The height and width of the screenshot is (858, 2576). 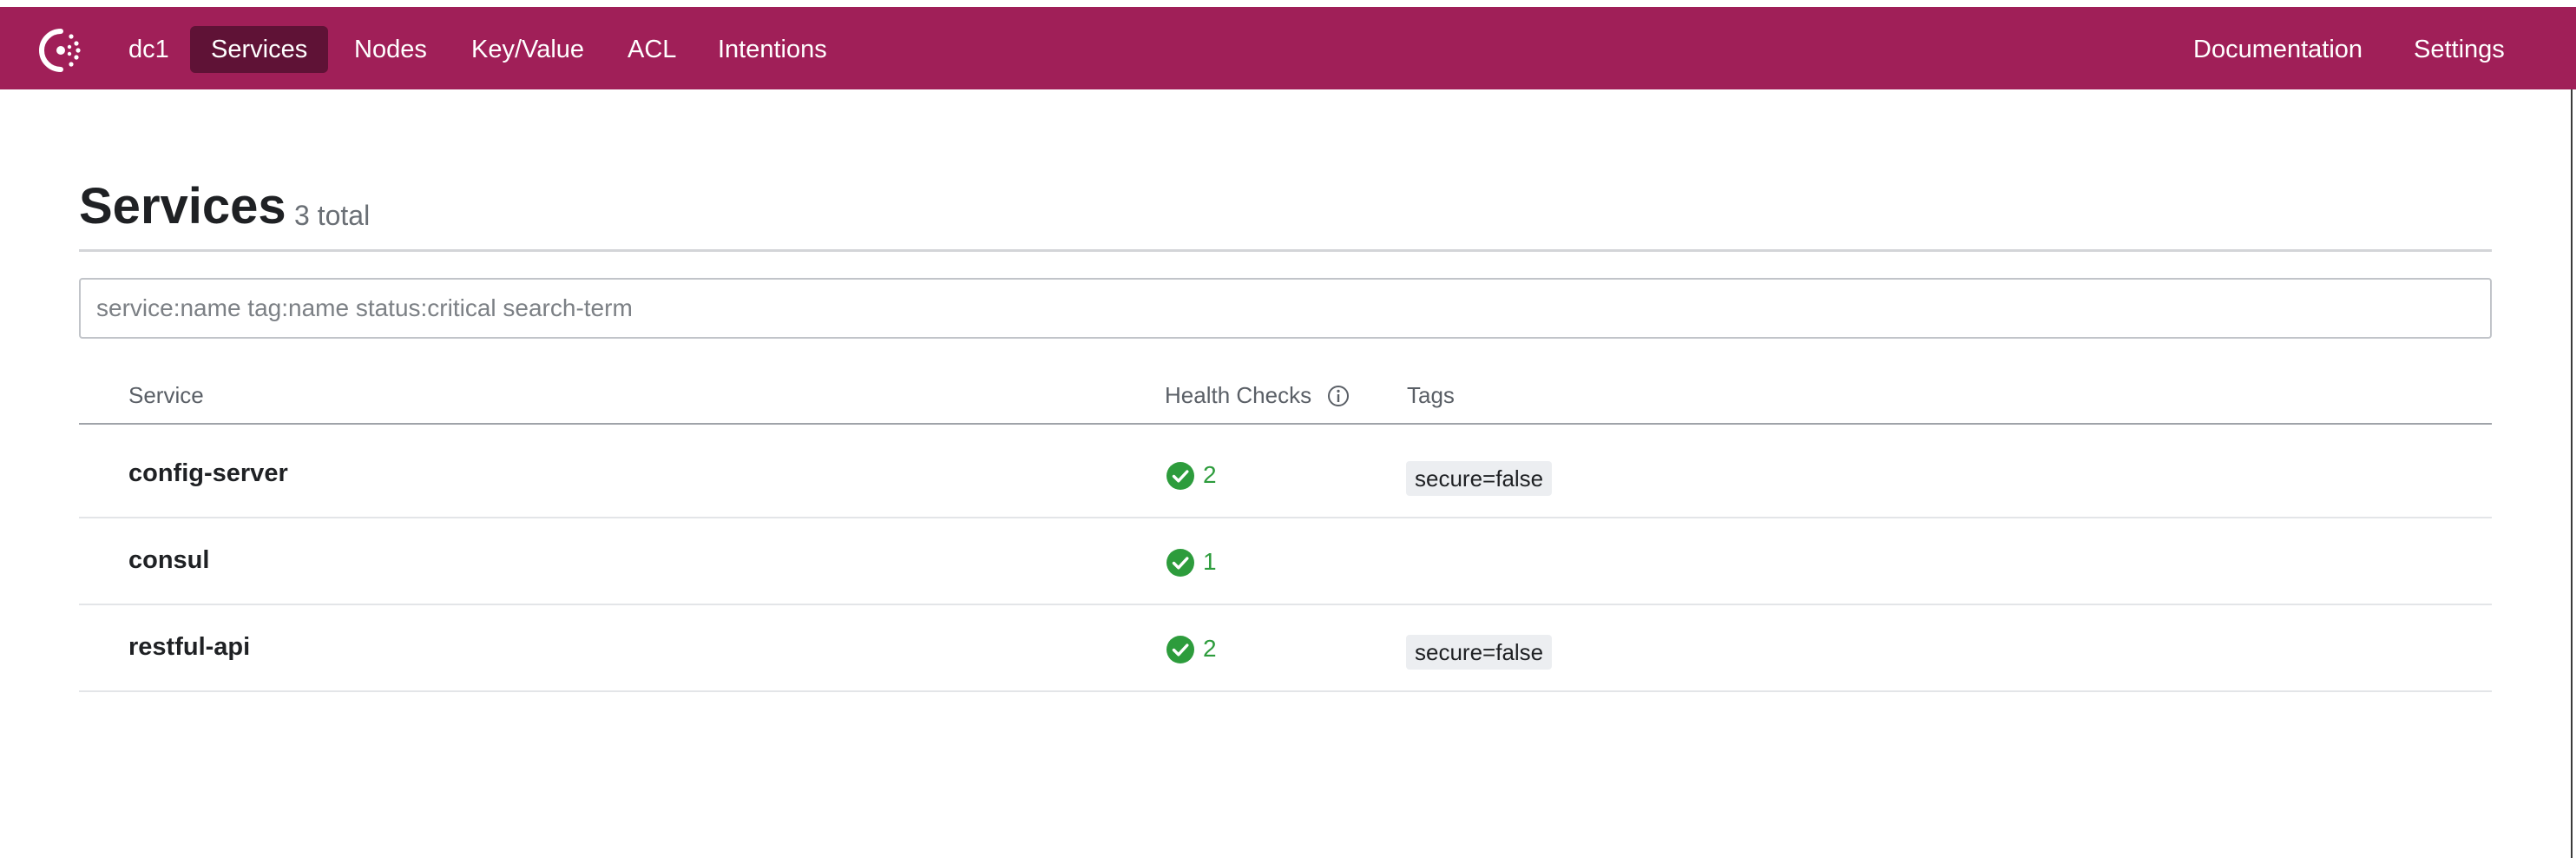 I want to click on service-name-link: restful-api, so click(x=189, y=647).